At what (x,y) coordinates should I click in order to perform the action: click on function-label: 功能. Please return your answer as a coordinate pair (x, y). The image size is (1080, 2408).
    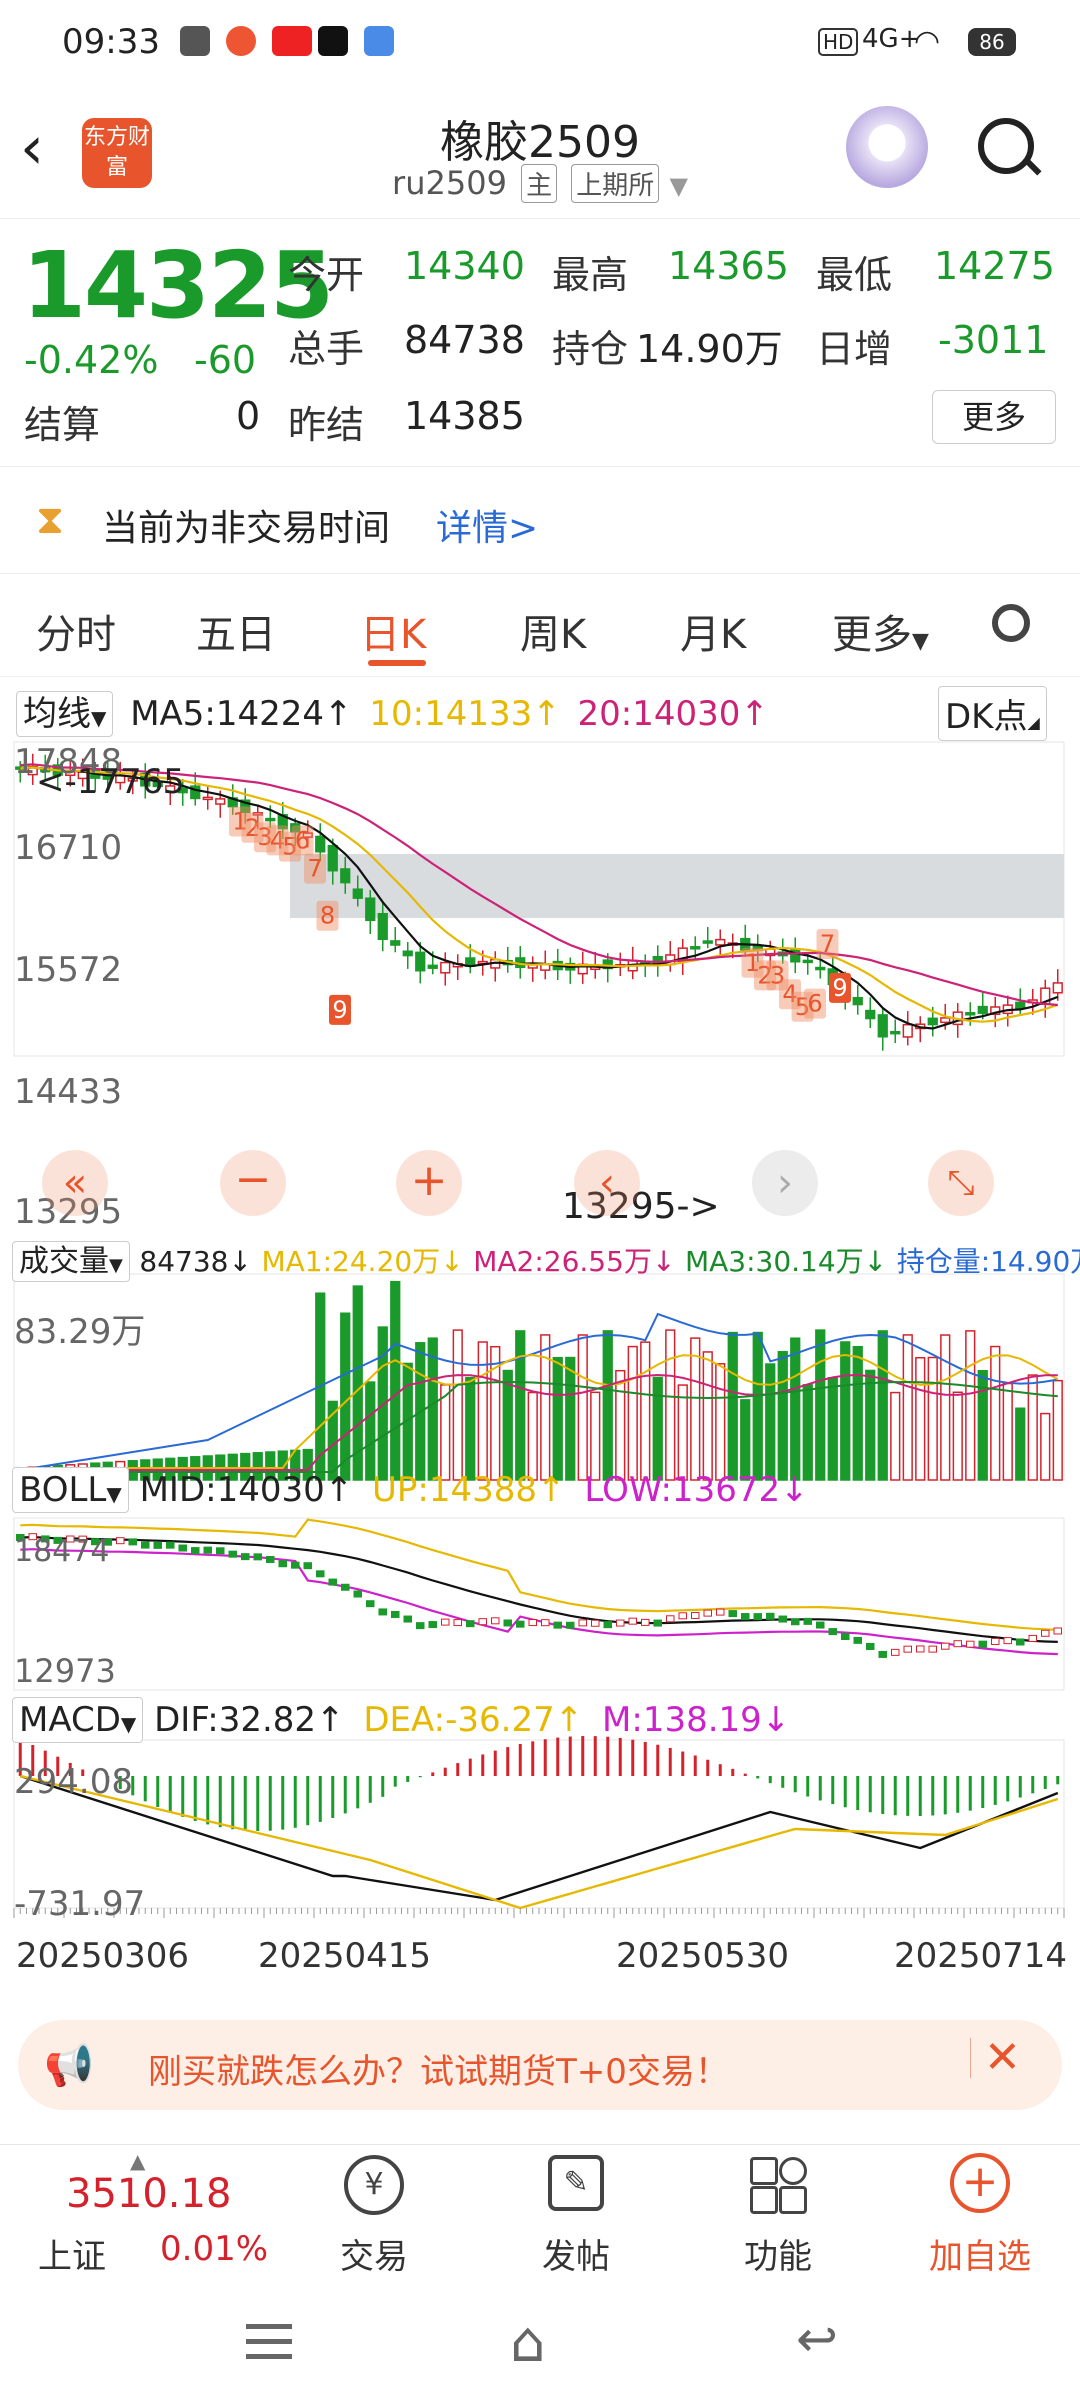
    Looking at the image, I should click on (778, 2253).